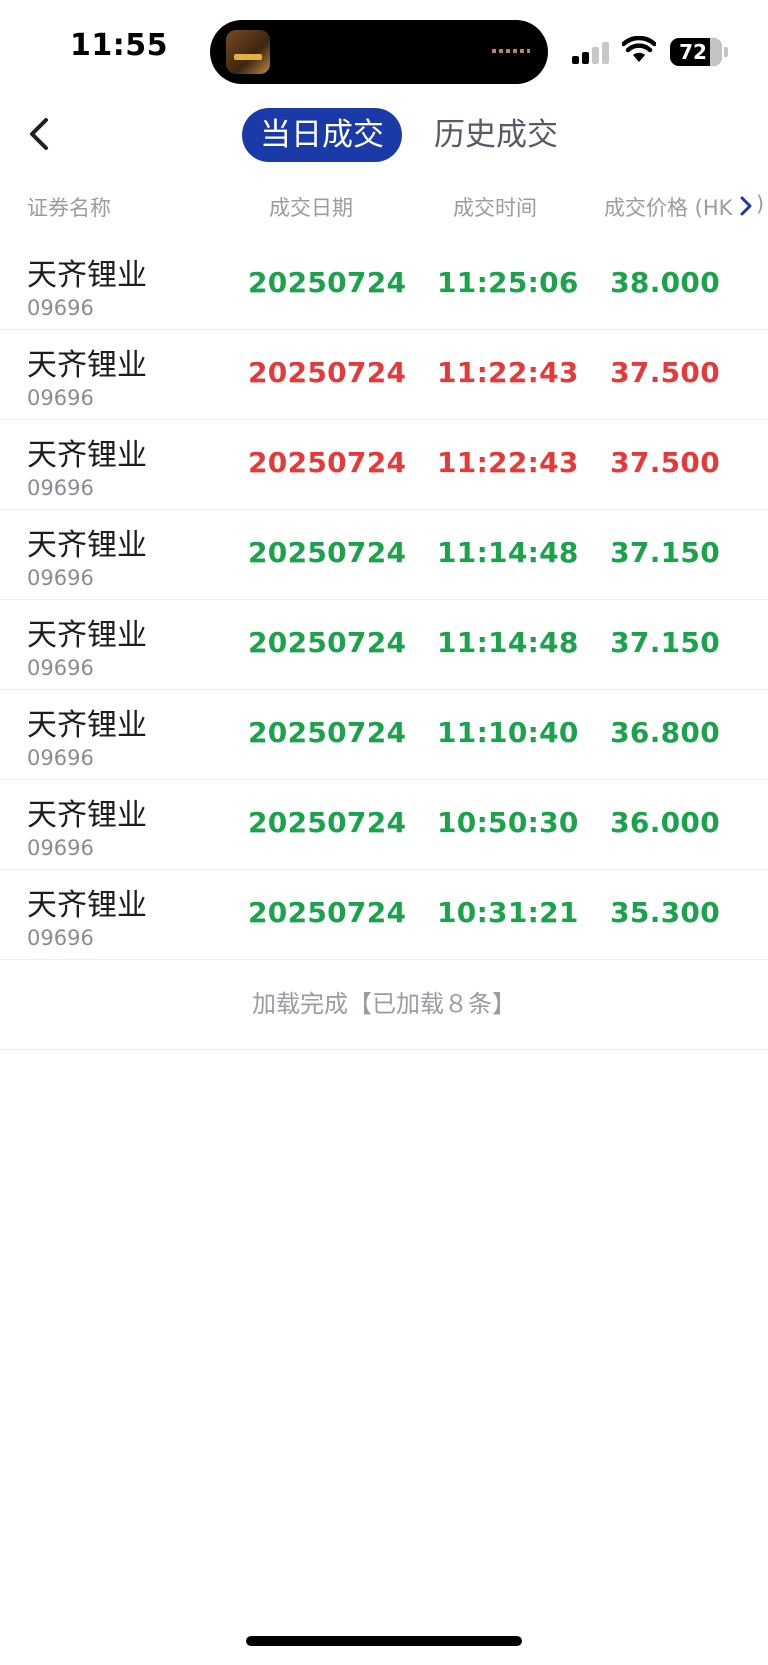 Image resolution: width=768 pixels, height=1665 pixels. What do you see at coordinates (665, 912) in the screenshot?
I see `trade-price: 35.300` at bounding box center [665, 912].